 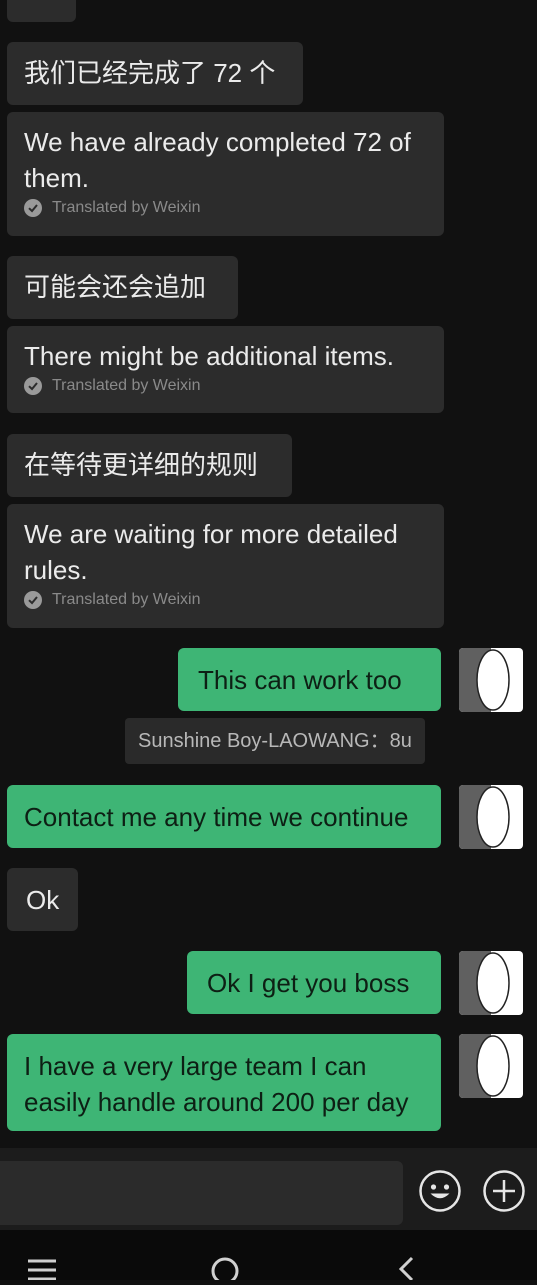 What do you see at coordinates (216, 817) in the screenshot?
I see `message-text: Contact me any time we continue` at bounding box center [216, 817].